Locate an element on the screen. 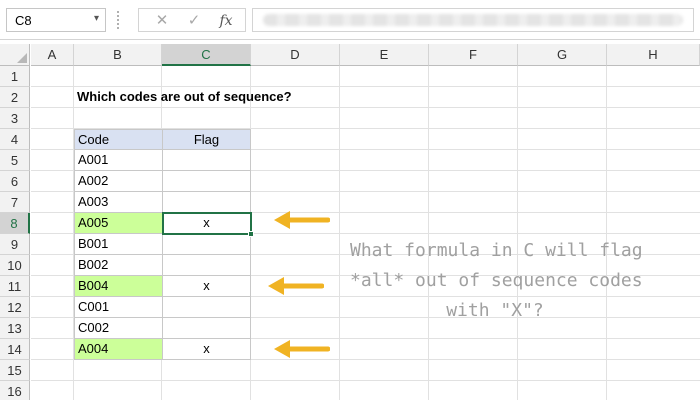 This screenshot has width=700, height=400. row-header-4: 4 is located at coordinates (15, 139).